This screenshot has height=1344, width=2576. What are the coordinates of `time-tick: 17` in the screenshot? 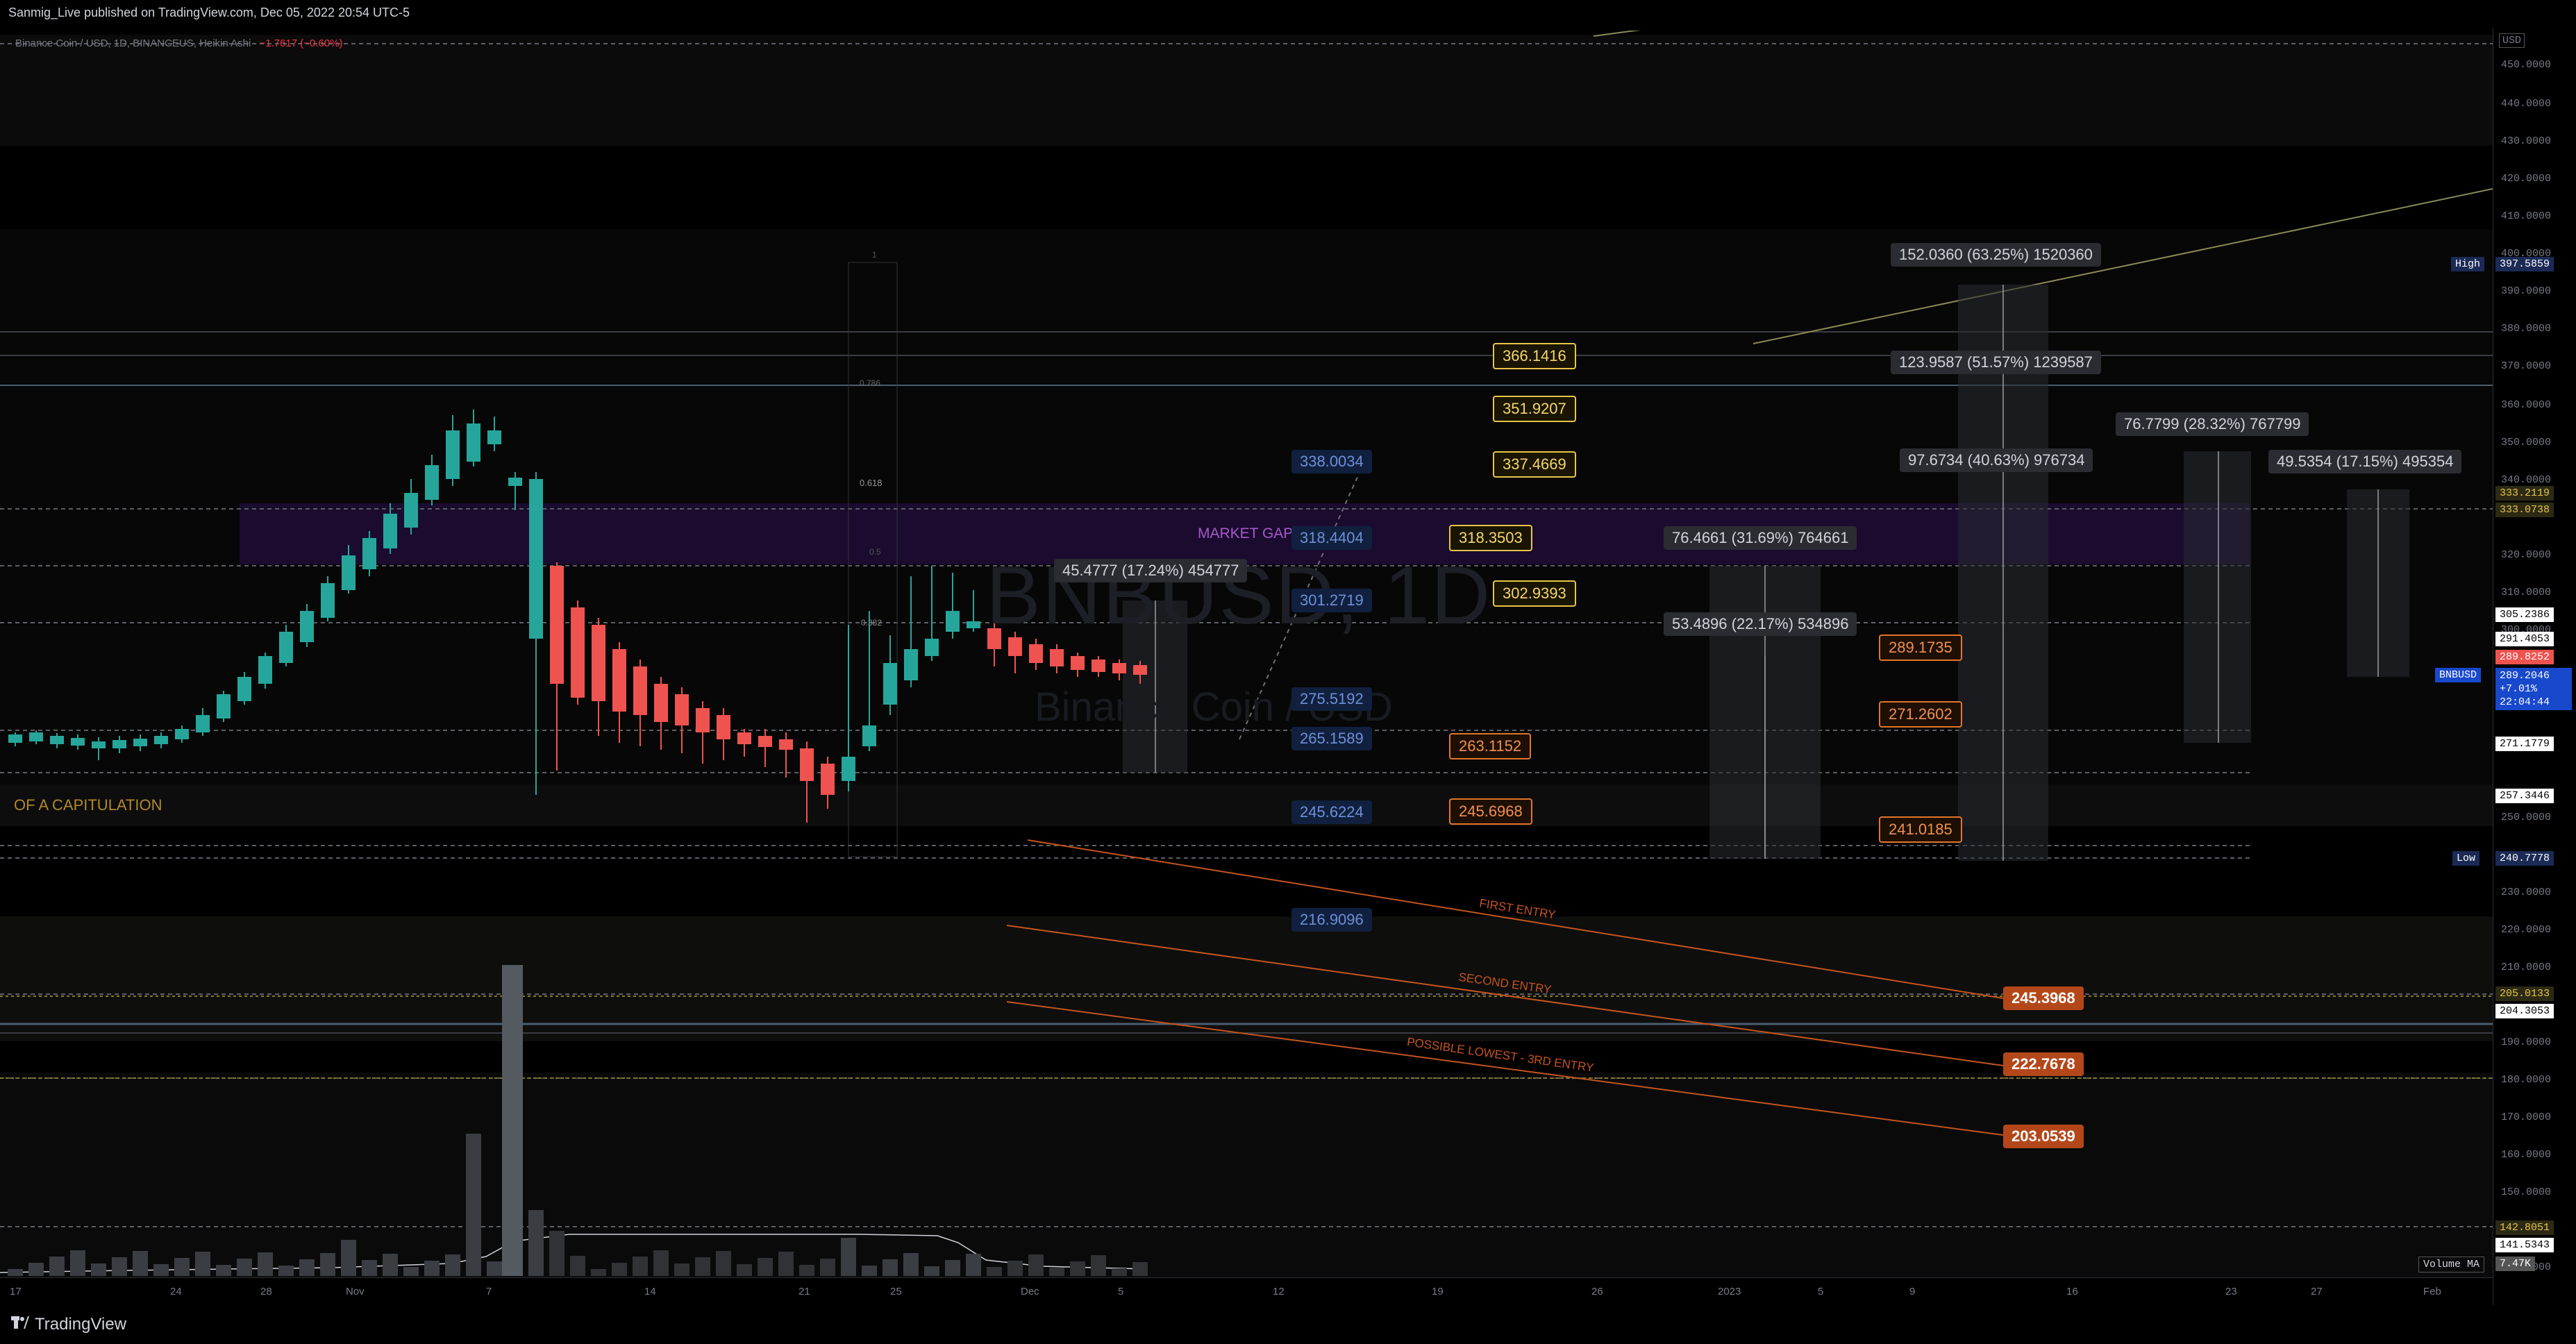 It's located at (16, 1291).